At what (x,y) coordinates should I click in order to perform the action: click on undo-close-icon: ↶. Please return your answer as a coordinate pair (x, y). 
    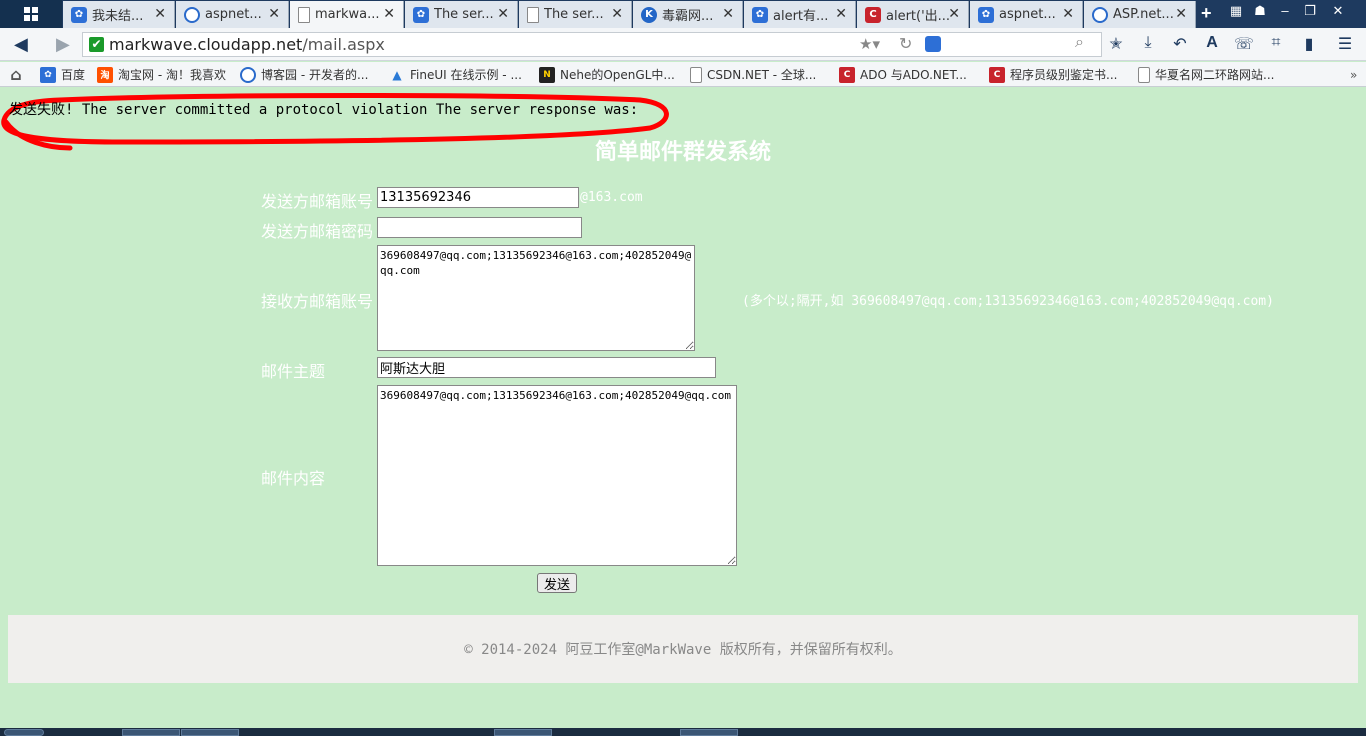
    Looking at the image, I should click on (1180, 44).